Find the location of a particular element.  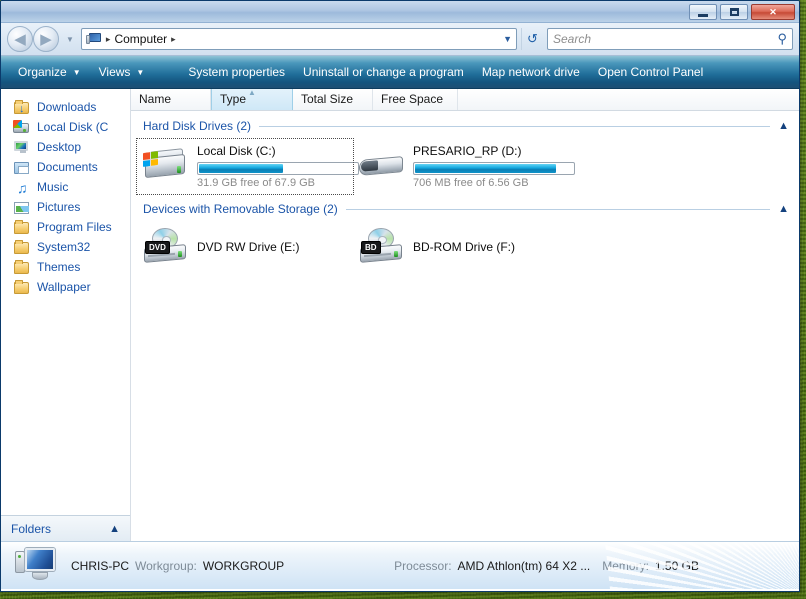

memory-label: Memory: is located at coordinates (625, 565).